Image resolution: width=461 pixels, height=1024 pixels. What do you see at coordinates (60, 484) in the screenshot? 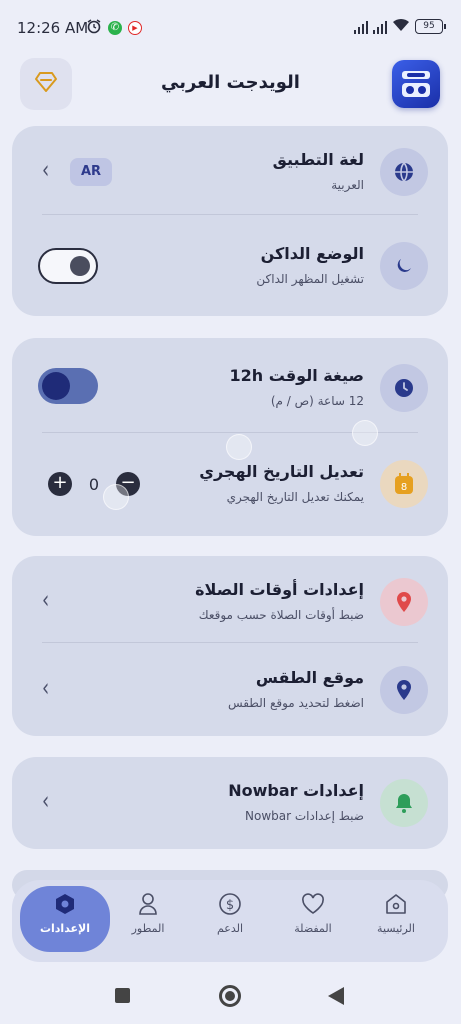
I see `increment-button: +` at bounding box center [60, 484].